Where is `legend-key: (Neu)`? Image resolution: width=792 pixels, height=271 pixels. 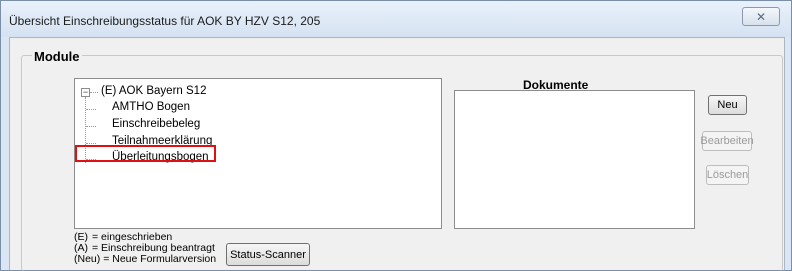 legend-key: (Neu) is located at coordinates (87, 259).